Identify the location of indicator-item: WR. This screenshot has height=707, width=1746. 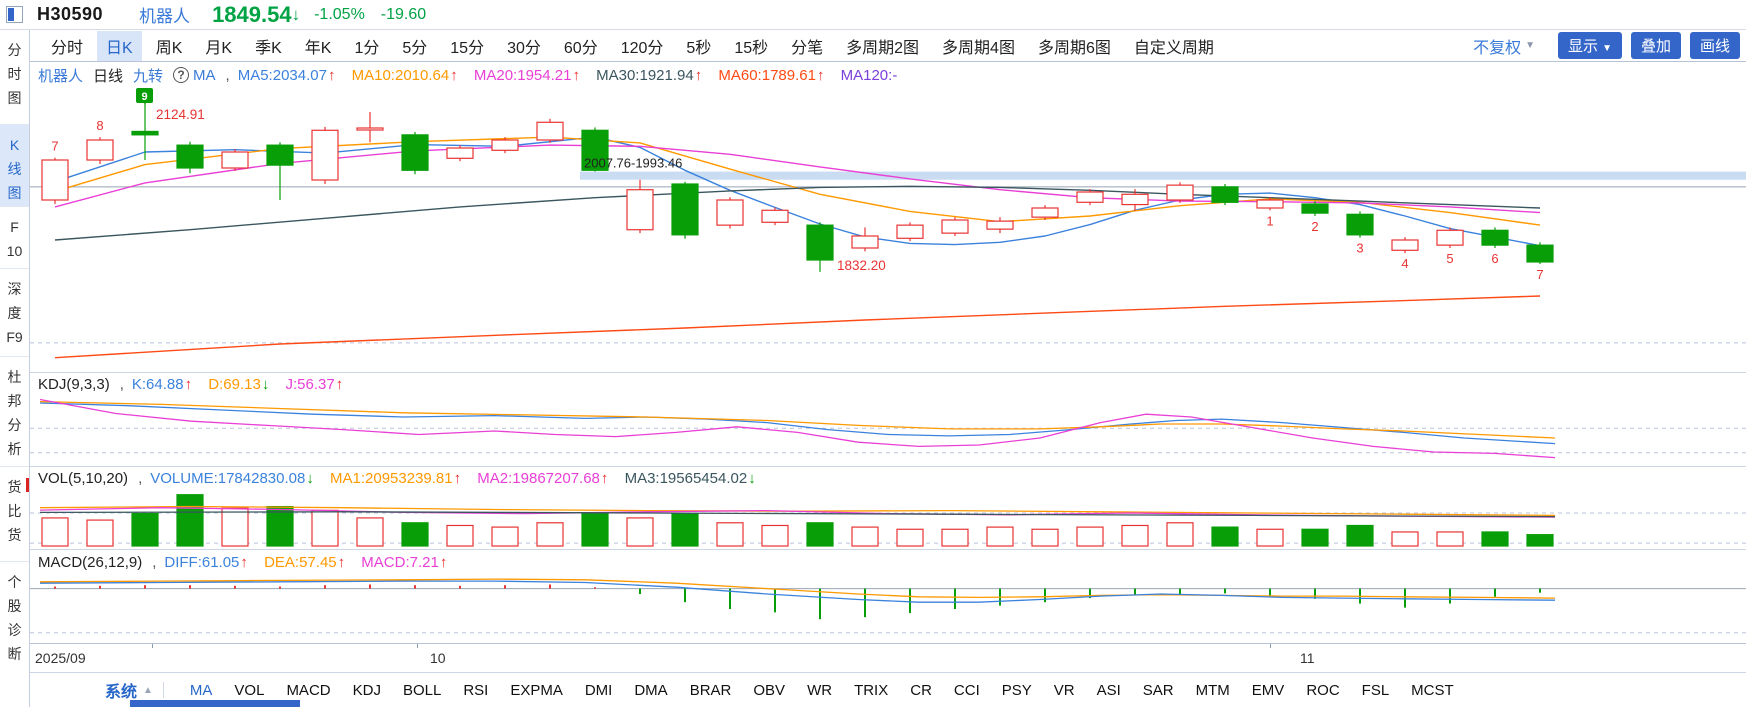
(819, 690).